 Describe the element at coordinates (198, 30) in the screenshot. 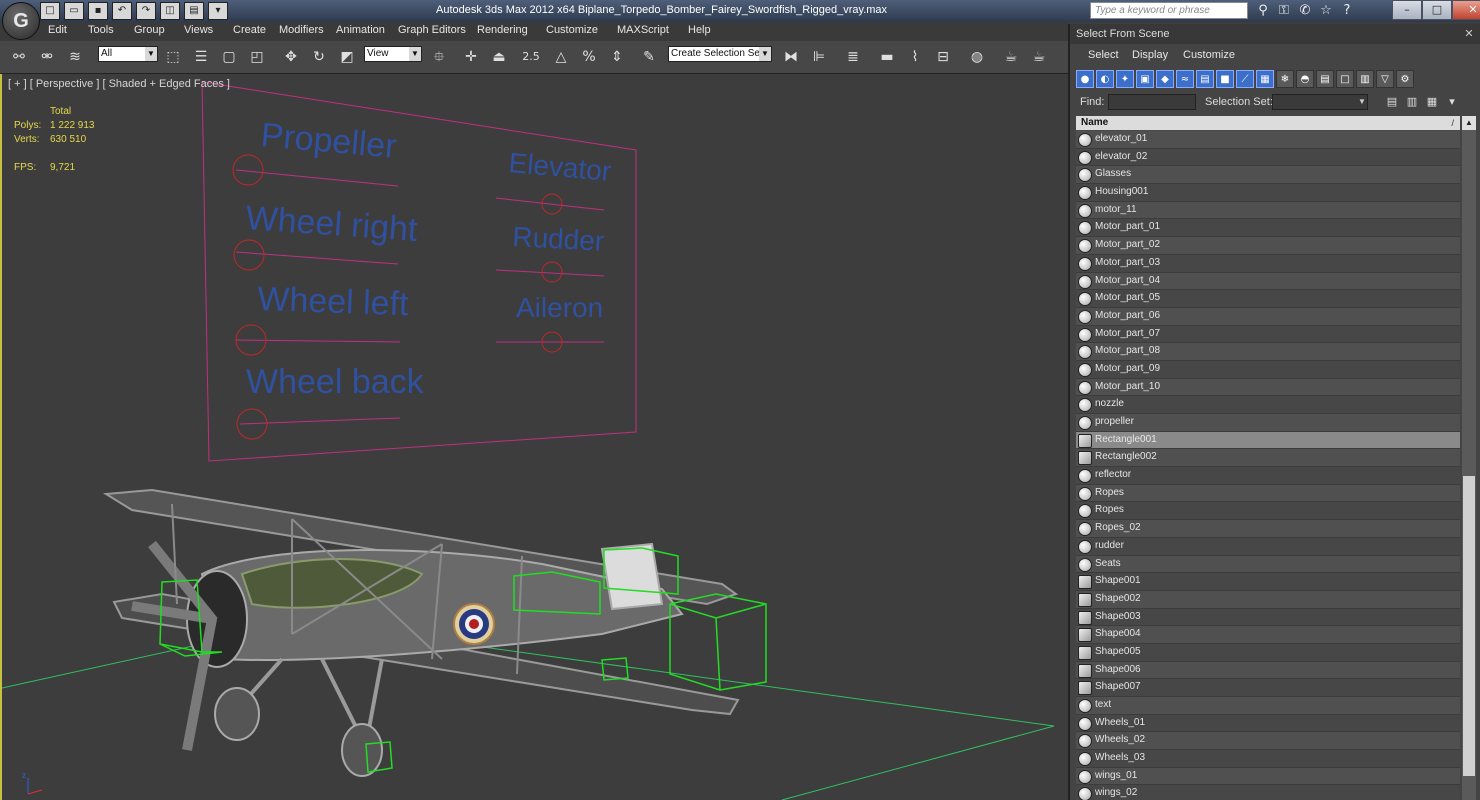

I see `menu-views: Views` at that location.